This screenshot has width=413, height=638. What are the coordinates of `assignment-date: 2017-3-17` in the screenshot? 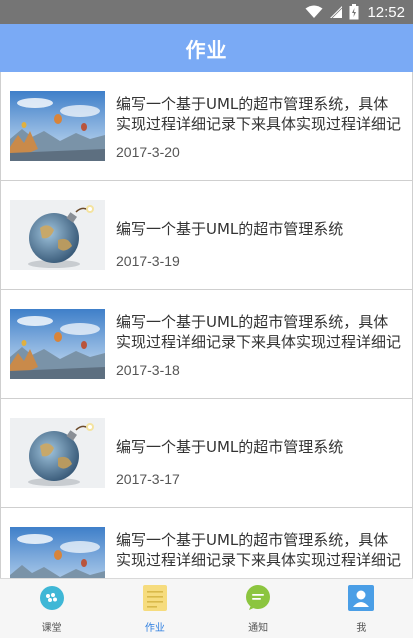 It's located at (148, 479).